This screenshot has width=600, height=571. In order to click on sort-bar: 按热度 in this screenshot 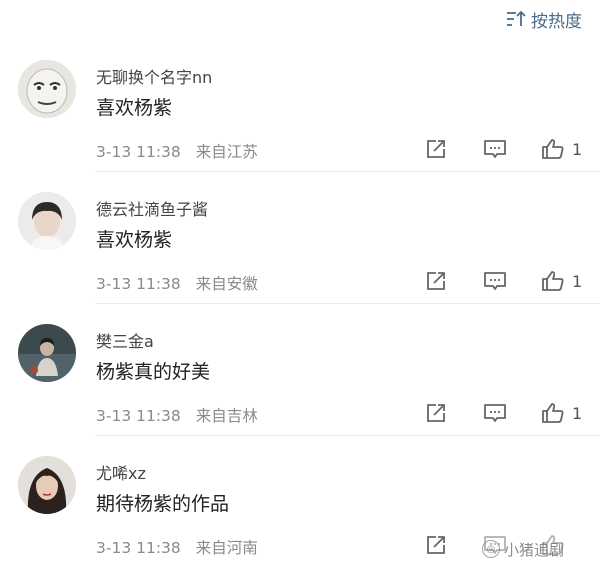, I will do `click(300, 20)`.